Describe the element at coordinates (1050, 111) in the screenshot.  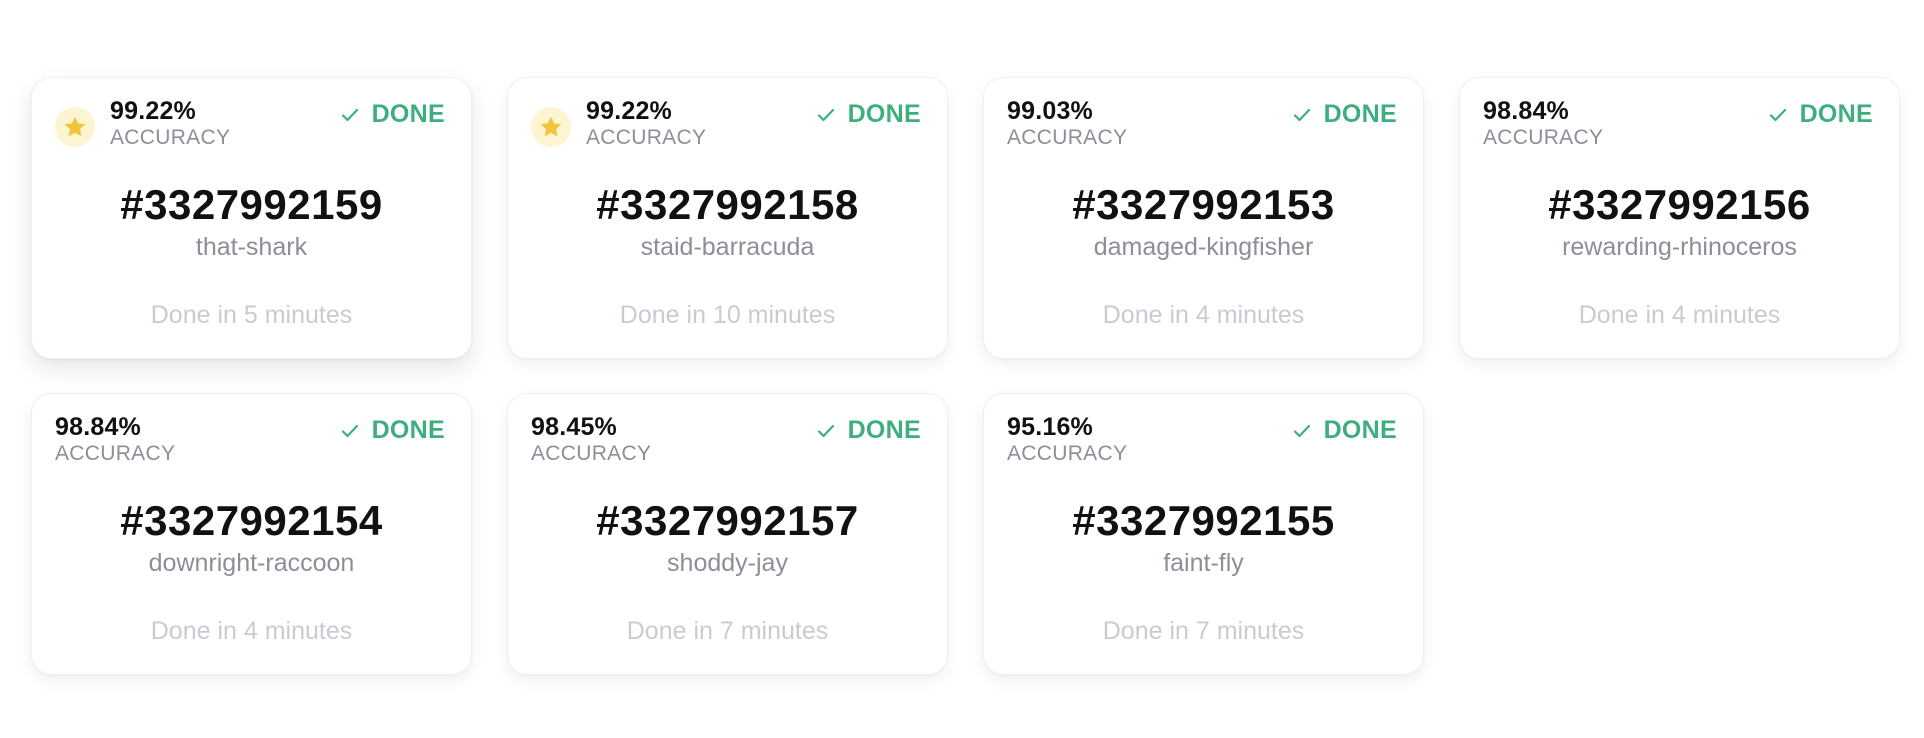
I see `accuracy-value: 99.03%` at that location.